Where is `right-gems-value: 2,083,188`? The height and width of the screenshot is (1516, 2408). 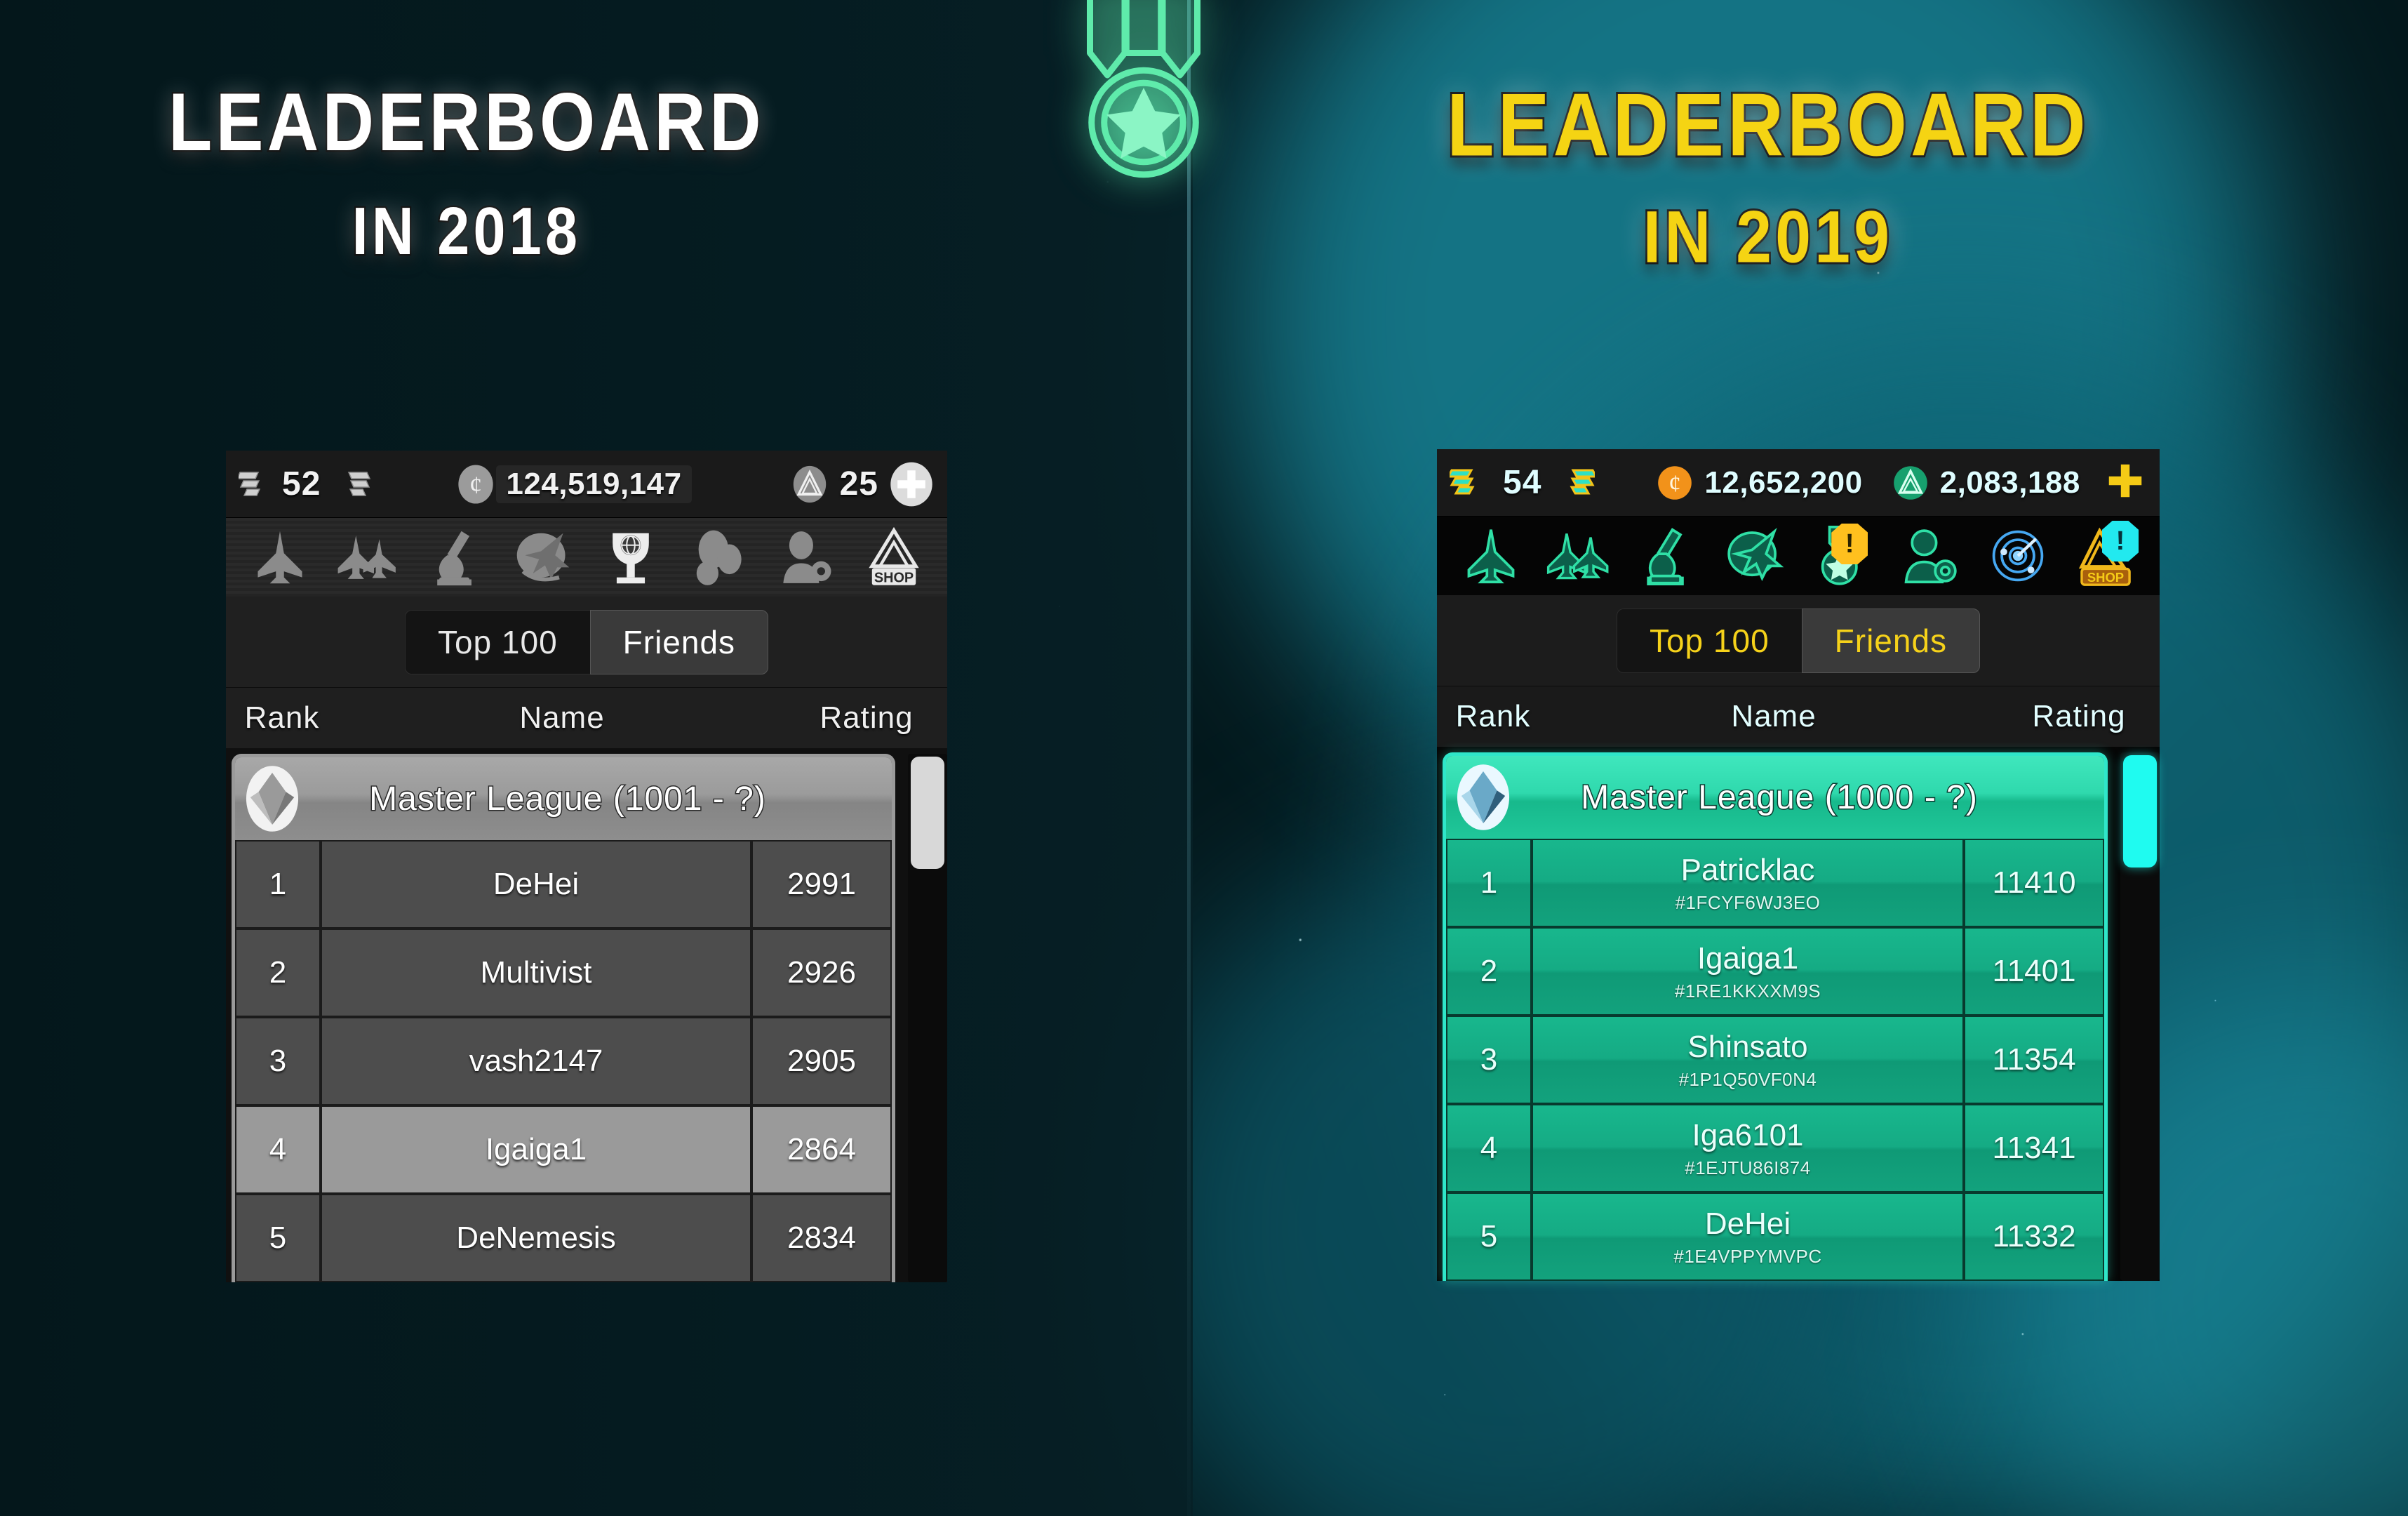 right-gems-value: 2,083,188 is located at coordinates (2009, 483).